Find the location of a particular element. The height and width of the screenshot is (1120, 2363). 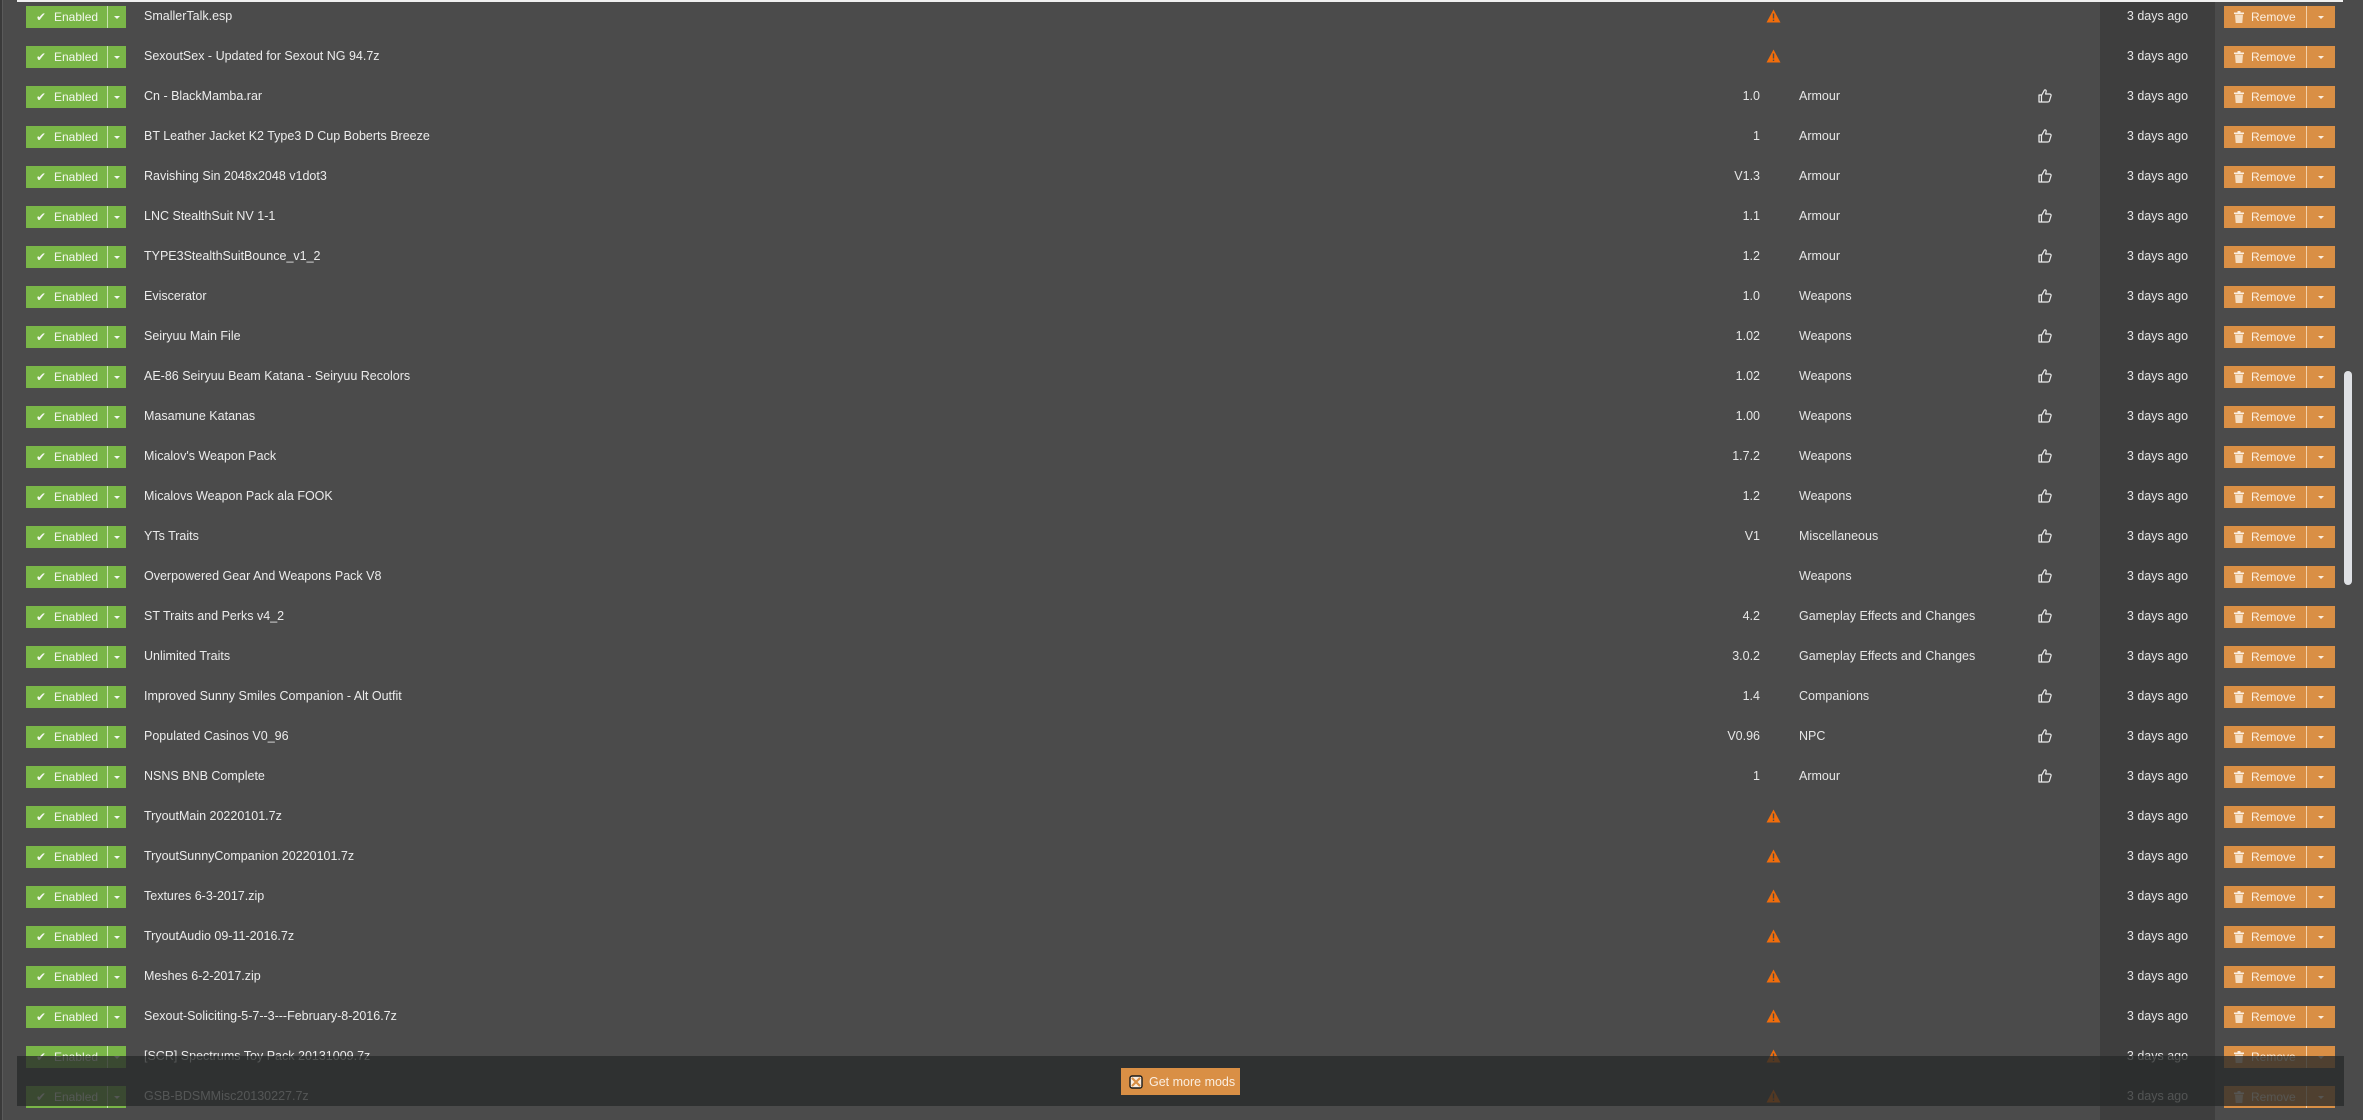

get-more-mods-button: Get more mods is located at coordinates (1180, 1081).